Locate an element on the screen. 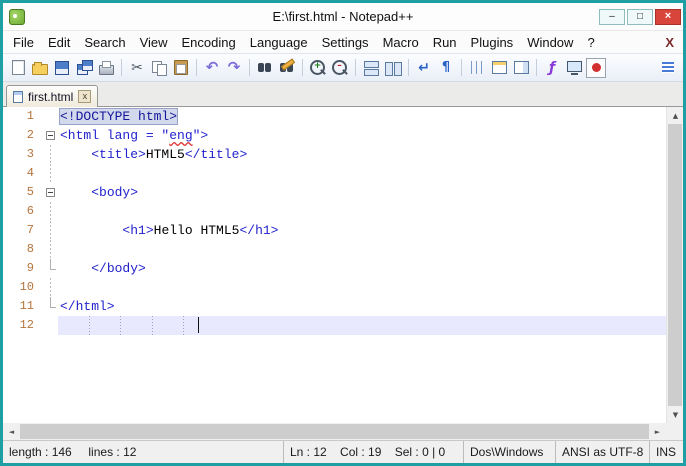  open-folder-icon is located at coordinates (40, 68).